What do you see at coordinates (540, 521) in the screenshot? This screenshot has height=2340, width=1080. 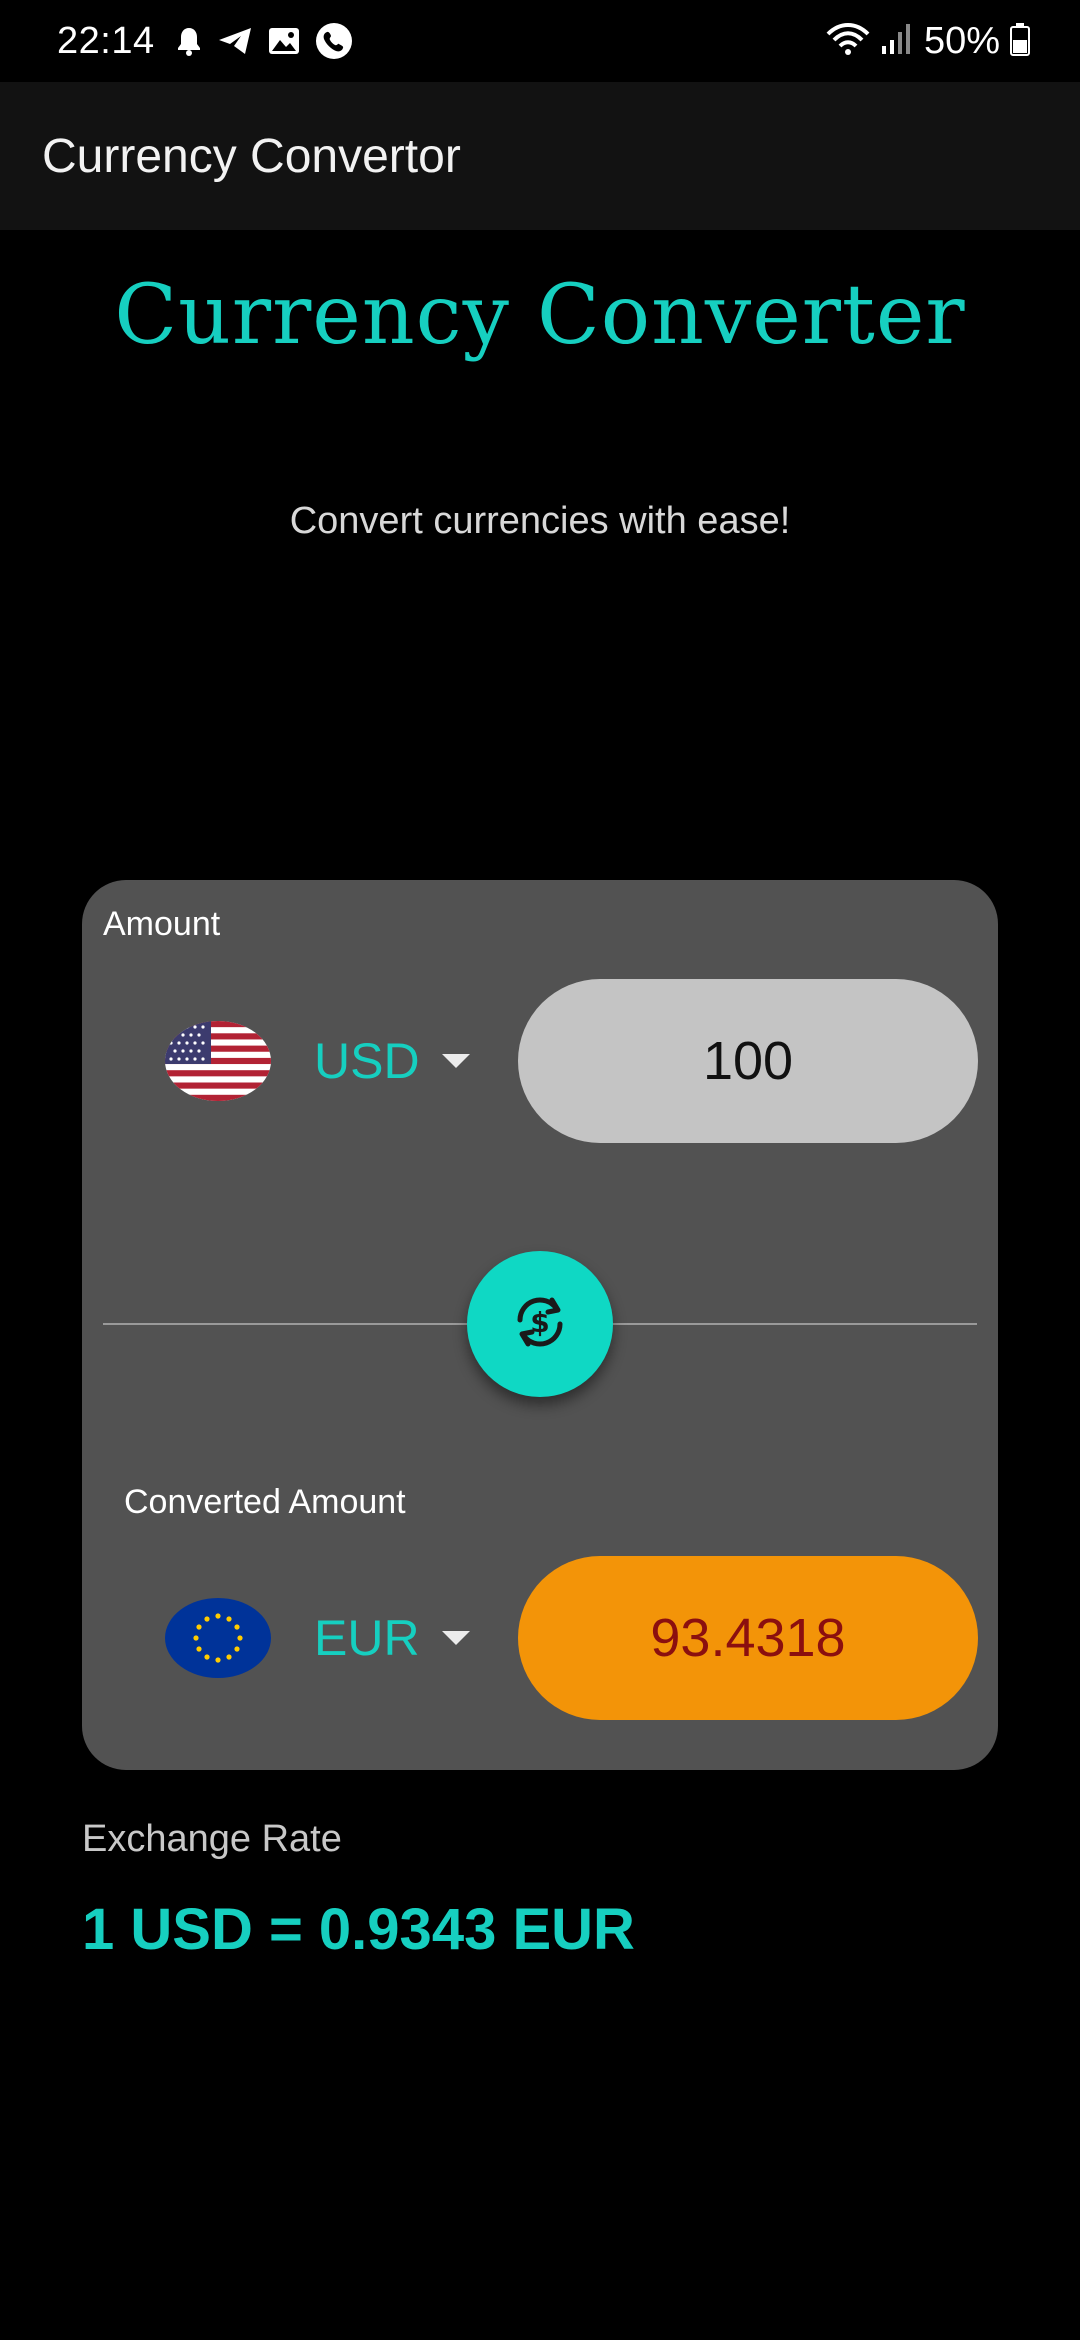 I see `page-subtitle: Convert currencies with ease!` at bounding box center [540, 521].